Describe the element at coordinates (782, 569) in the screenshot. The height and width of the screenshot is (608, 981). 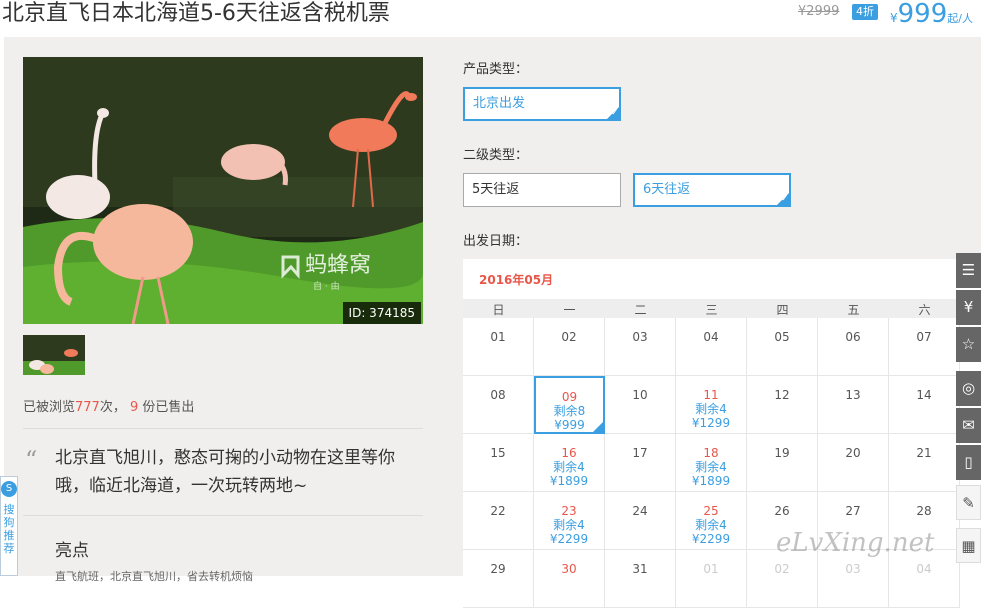
I see `day-number: 02` at that location.